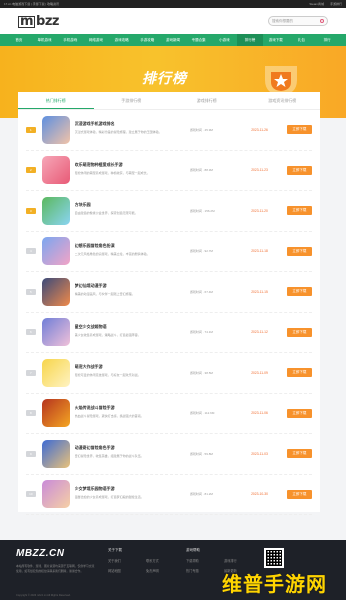 The image size is (346, 600). I want to click on game-date: 2023-11-06, so click(259, 413).